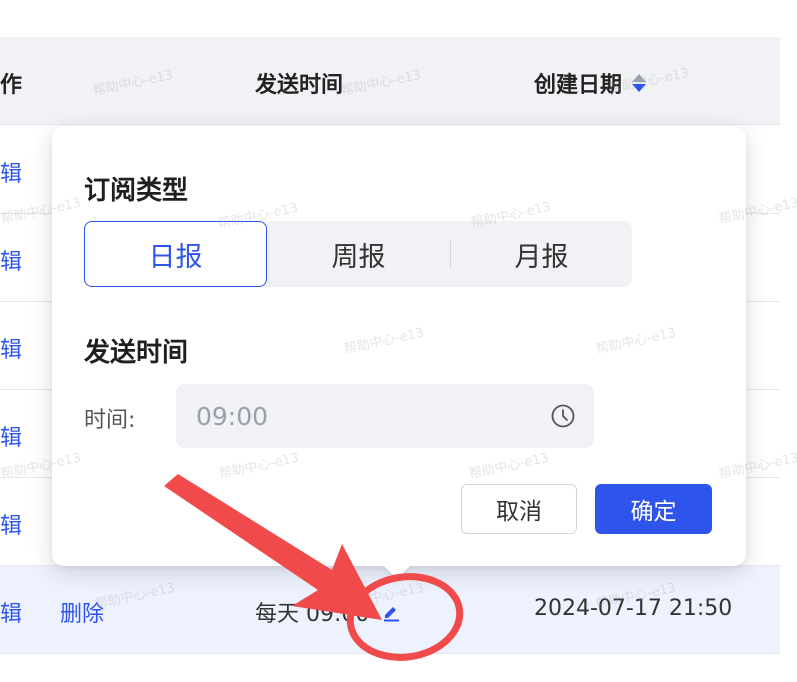 Image resolution: width=797 pixels, height=682 pixels. I want to click on popover-arrow, so click(397, 572).